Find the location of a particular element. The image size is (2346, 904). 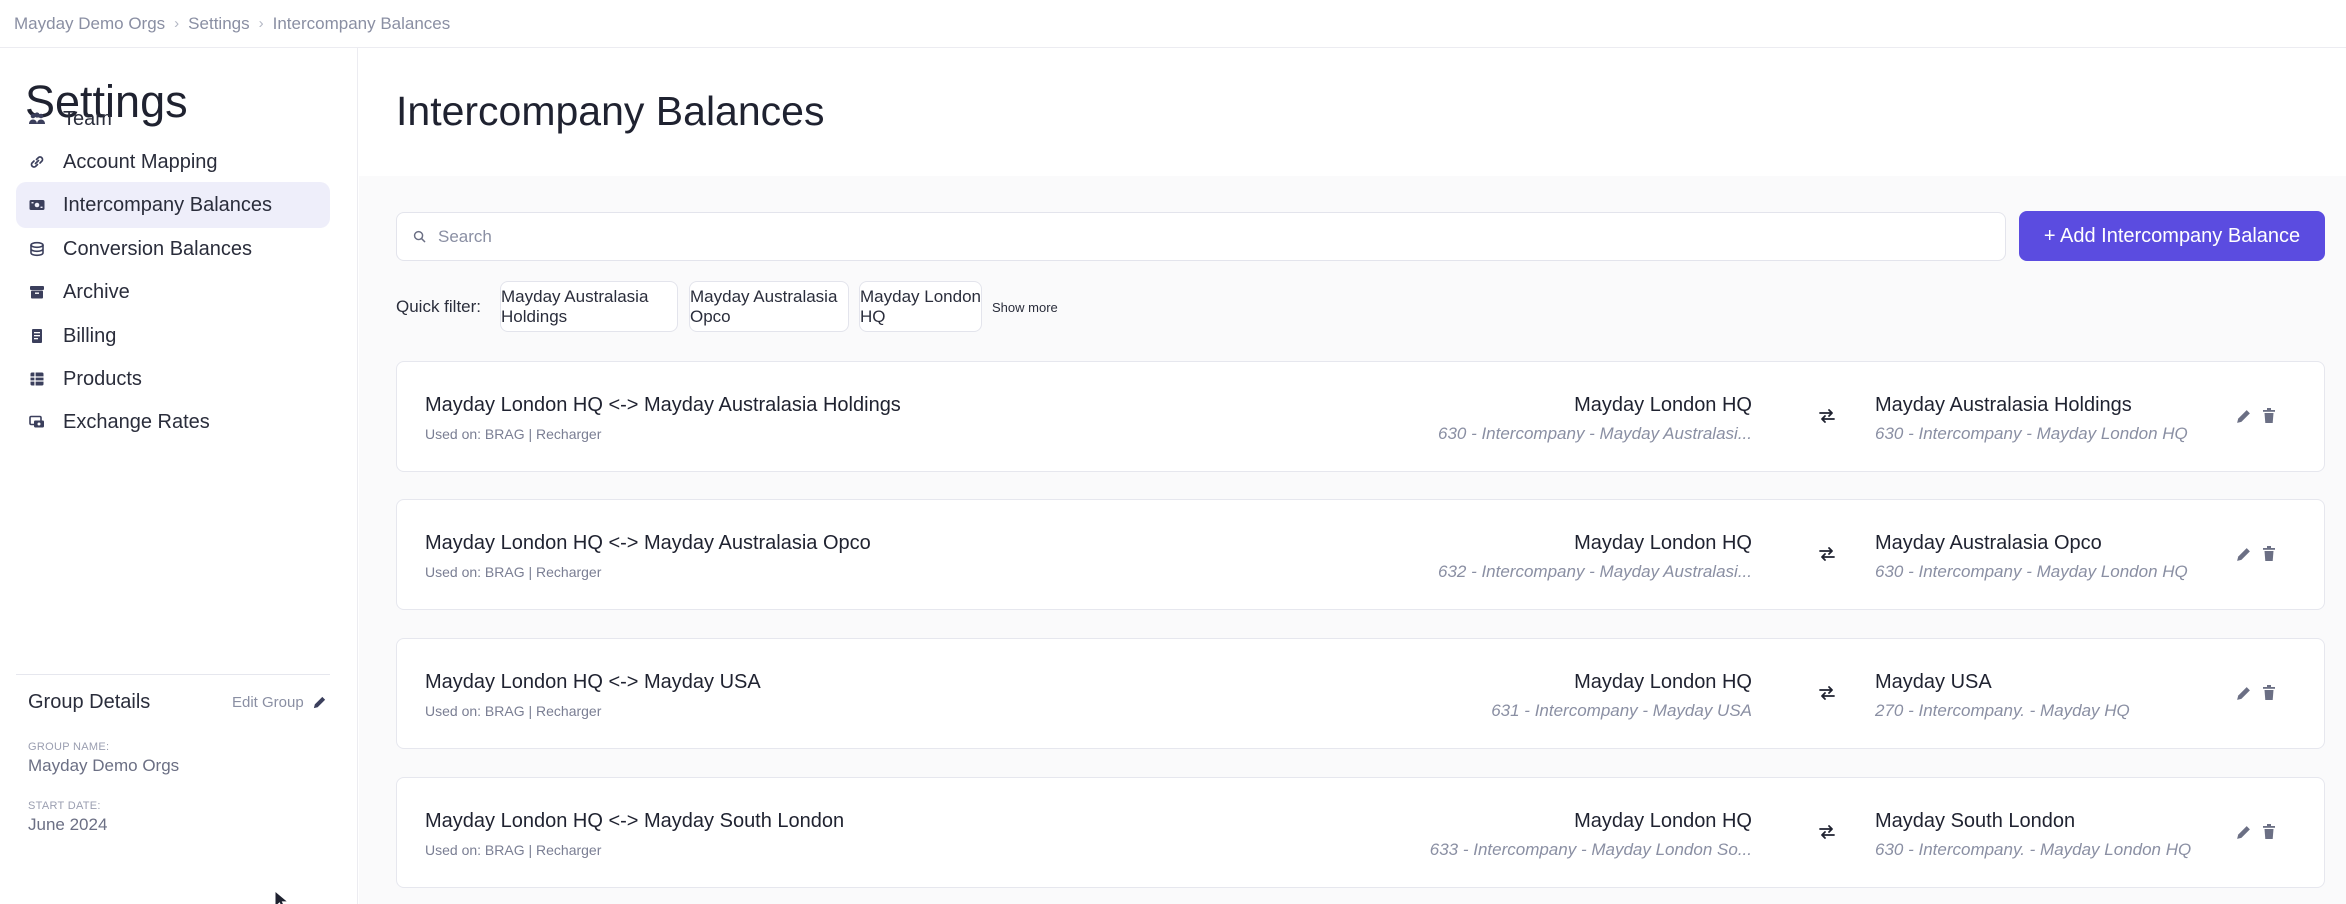

breadcrumb-item-org: Mayday Demo Orgs is located at coordinates (89, 24).